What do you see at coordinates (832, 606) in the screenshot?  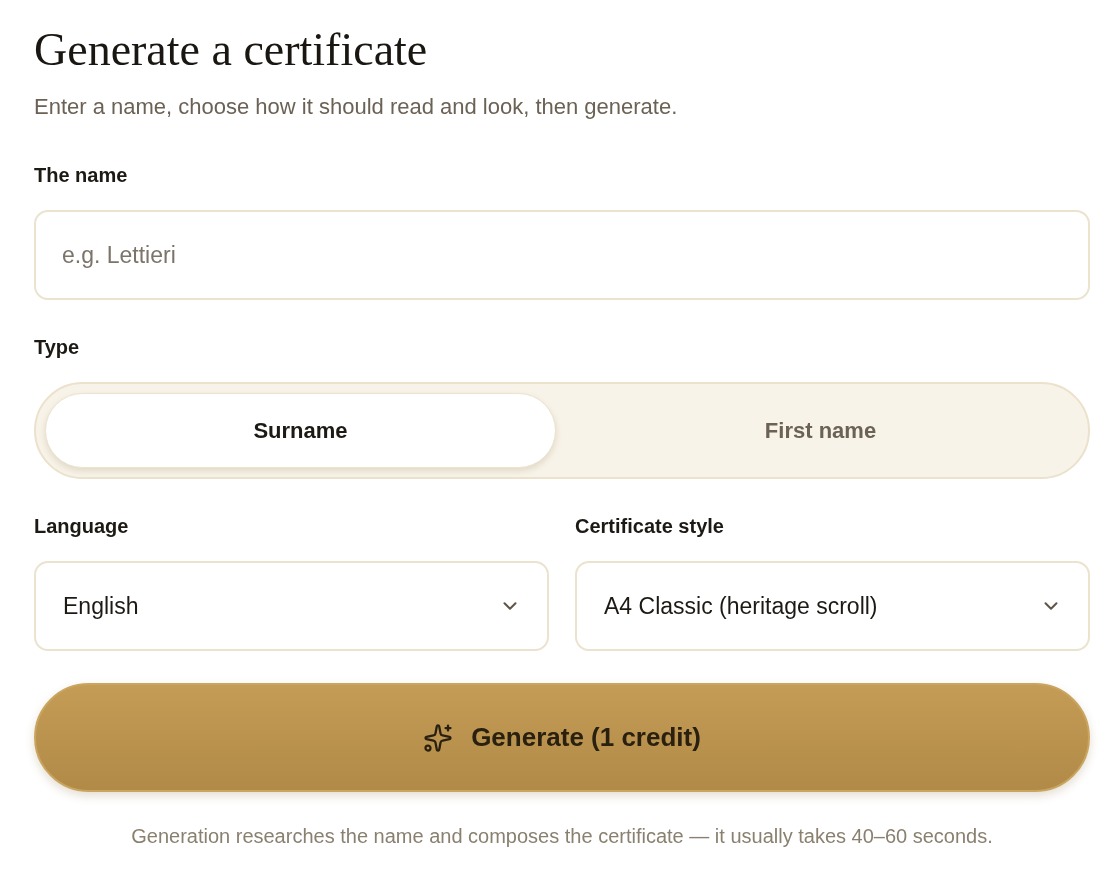 I see `dropdown-select: A4 Classic (heritage scroll)` at bounding box center [832, 606].